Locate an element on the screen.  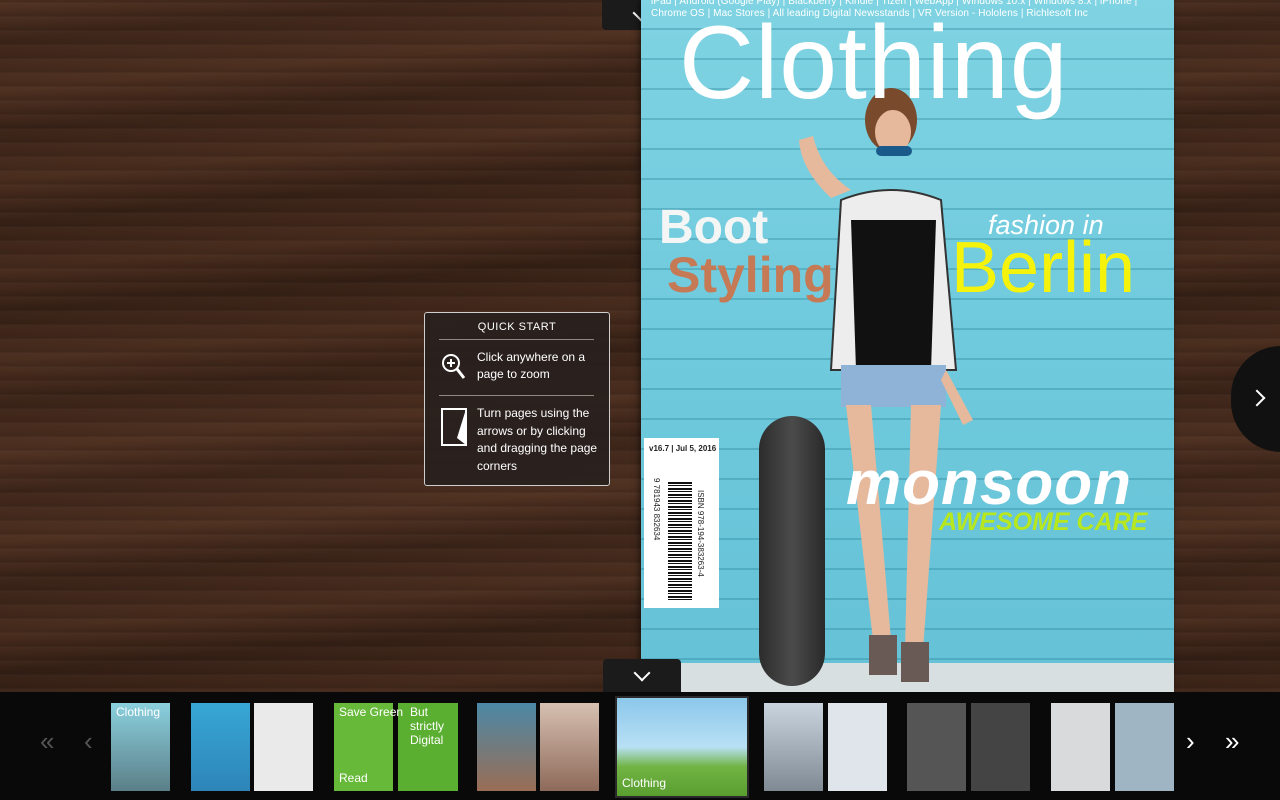
chevron-right-icon is located at coordinates (1257, 398).